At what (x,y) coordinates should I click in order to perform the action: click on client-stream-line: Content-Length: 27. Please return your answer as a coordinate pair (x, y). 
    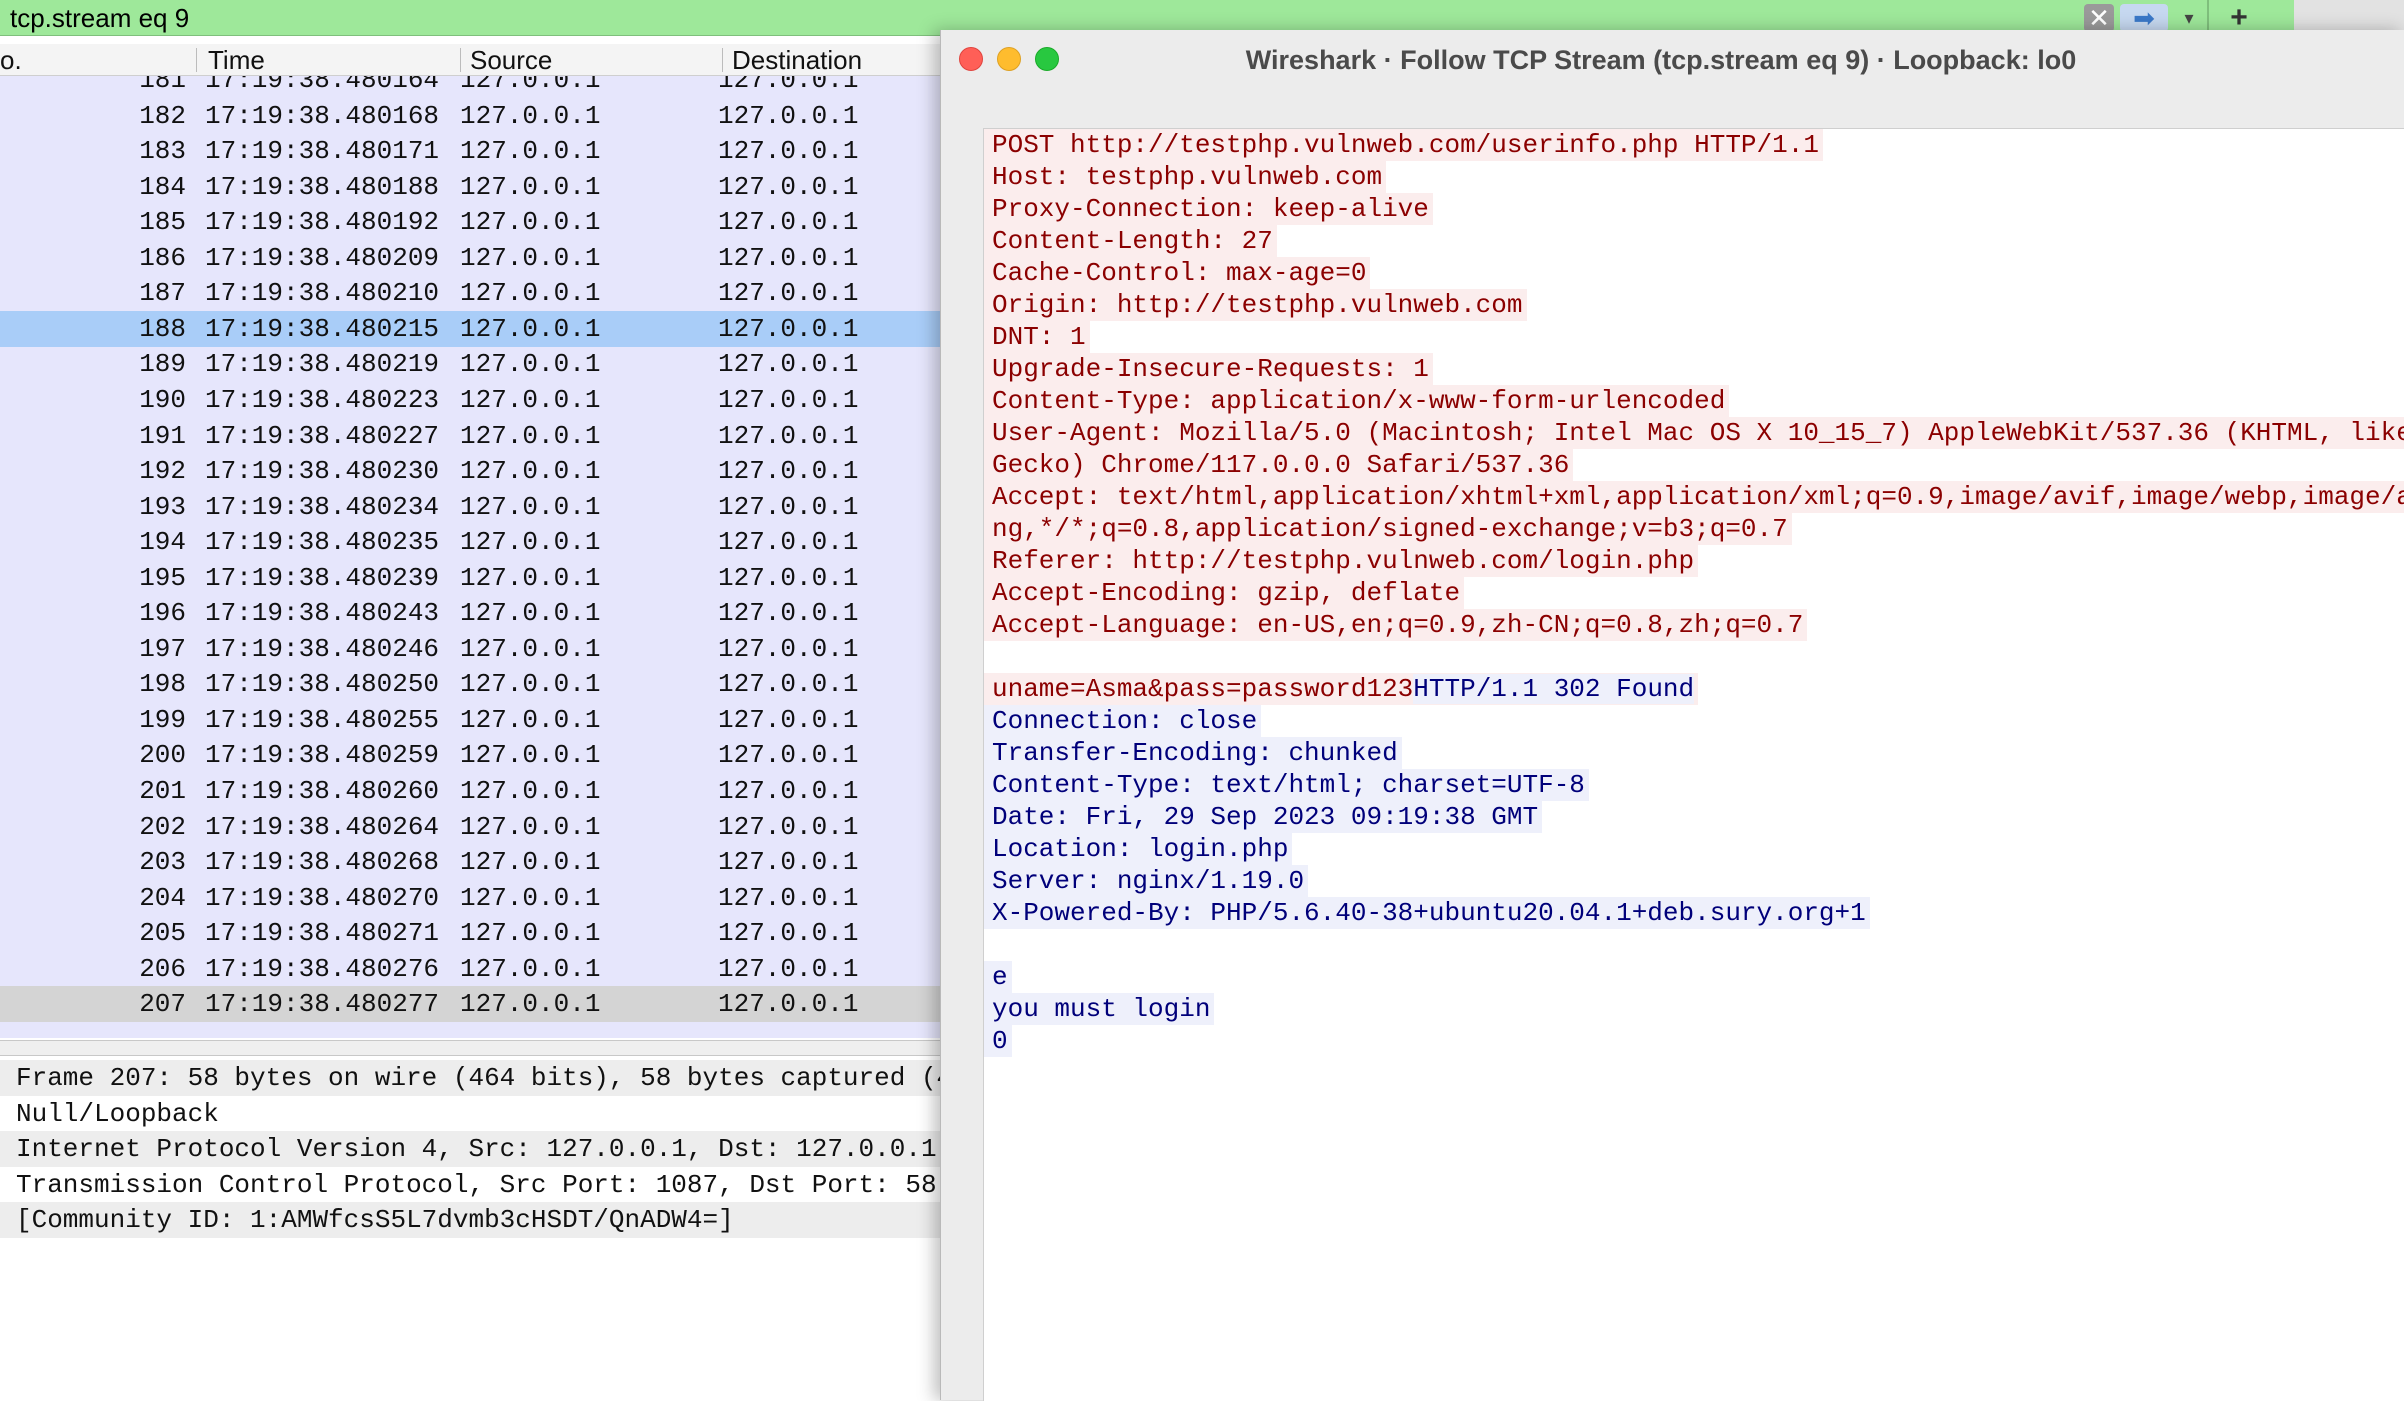
    Looking at the image, I should click on (1130, 241).